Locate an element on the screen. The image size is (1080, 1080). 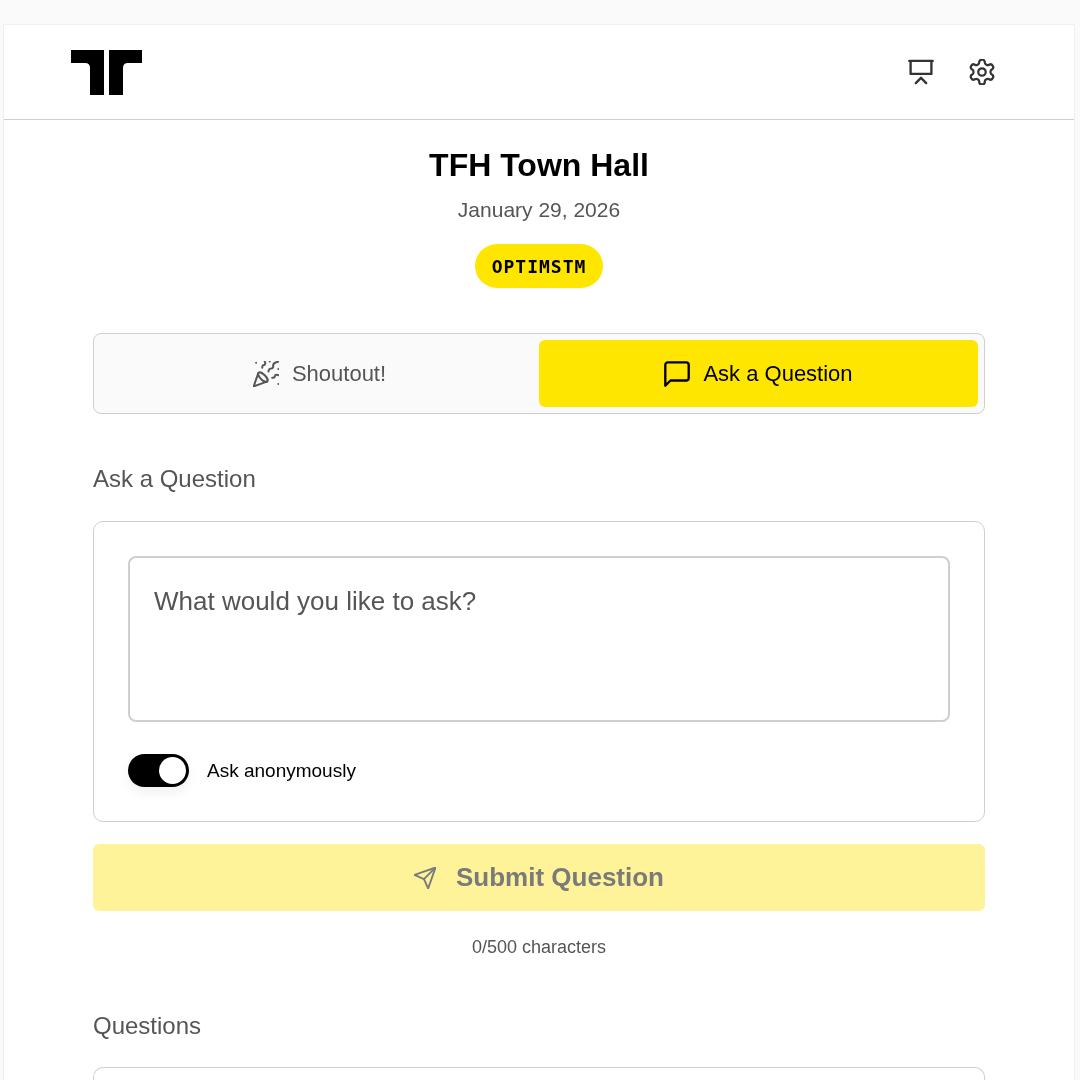
party-popper-icon is located at coordinates (265, 373).